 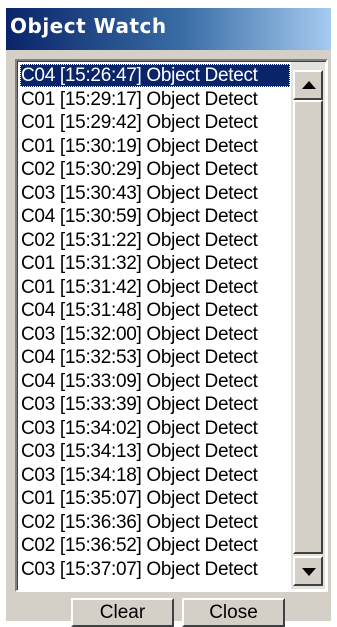 What do you see at coordinates (155, 475) in the screenshot?
I see `list-item: C03 [15:34:18] Object Detect` at bounding box center [155, 475].